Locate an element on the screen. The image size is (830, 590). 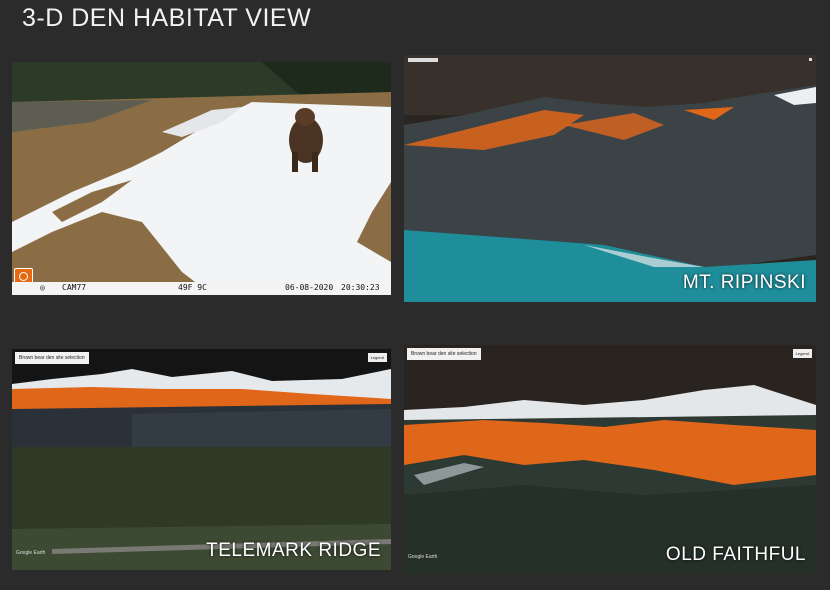
map-tag-small is located at coordinates (423, 60).